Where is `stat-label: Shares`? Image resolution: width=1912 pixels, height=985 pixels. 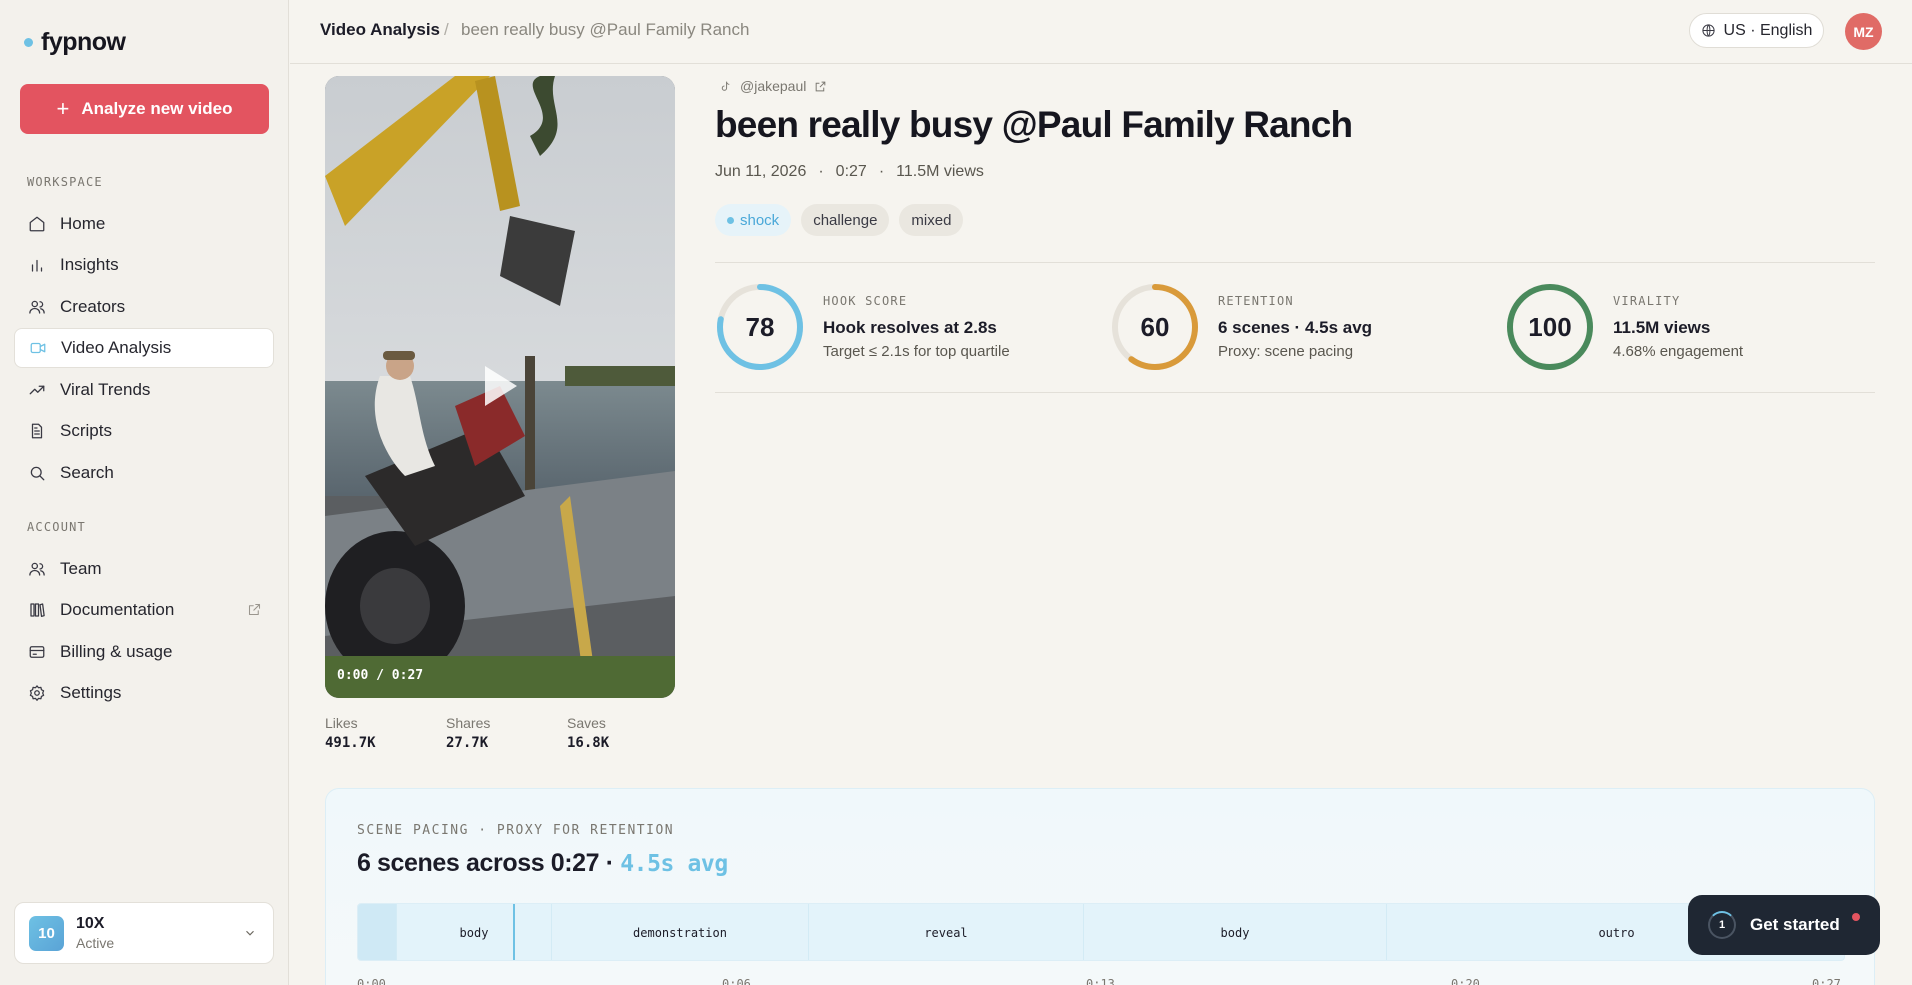 stat-label: Shares is located at coordinates (468, 723).